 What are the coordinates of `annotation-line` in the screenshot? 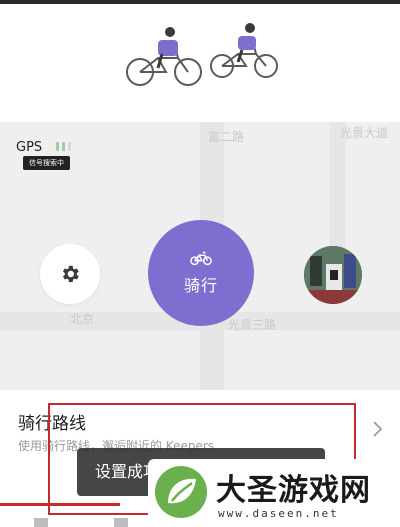 It's located at (60, 504).